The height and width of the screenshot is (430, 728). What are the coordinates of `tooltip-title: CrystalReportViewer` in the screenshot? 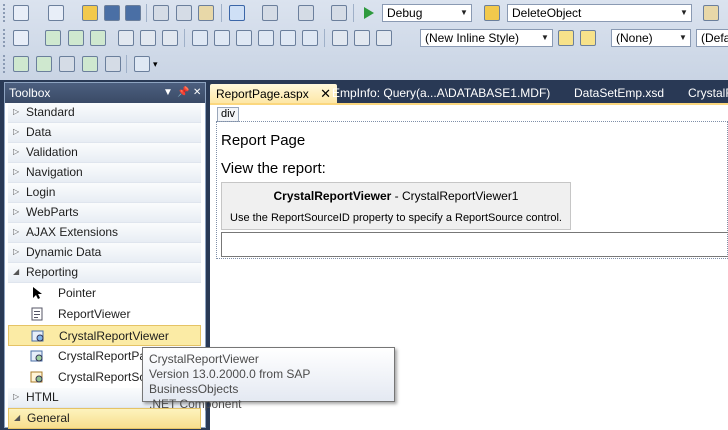 It's located at (204, 359).